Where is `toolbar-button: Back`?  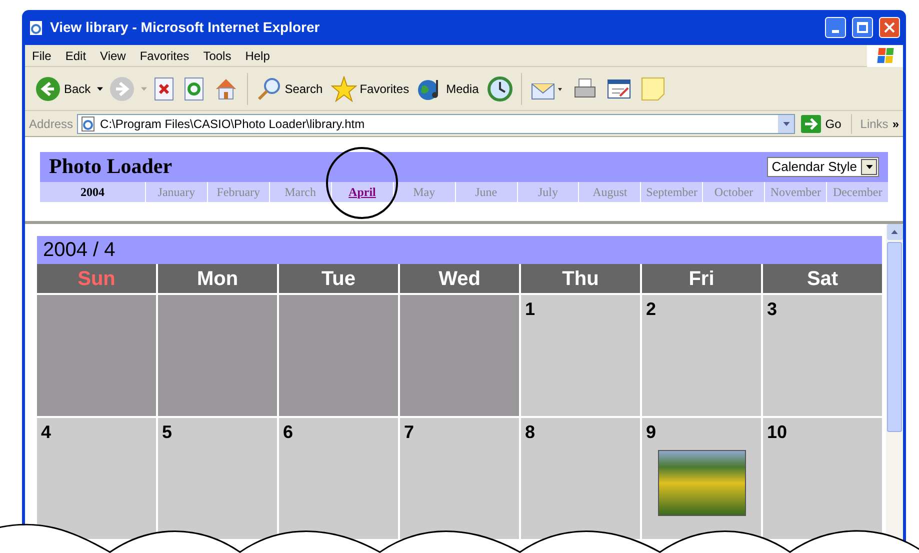
toolbar-button: Back is located at coordinates (63, 89).